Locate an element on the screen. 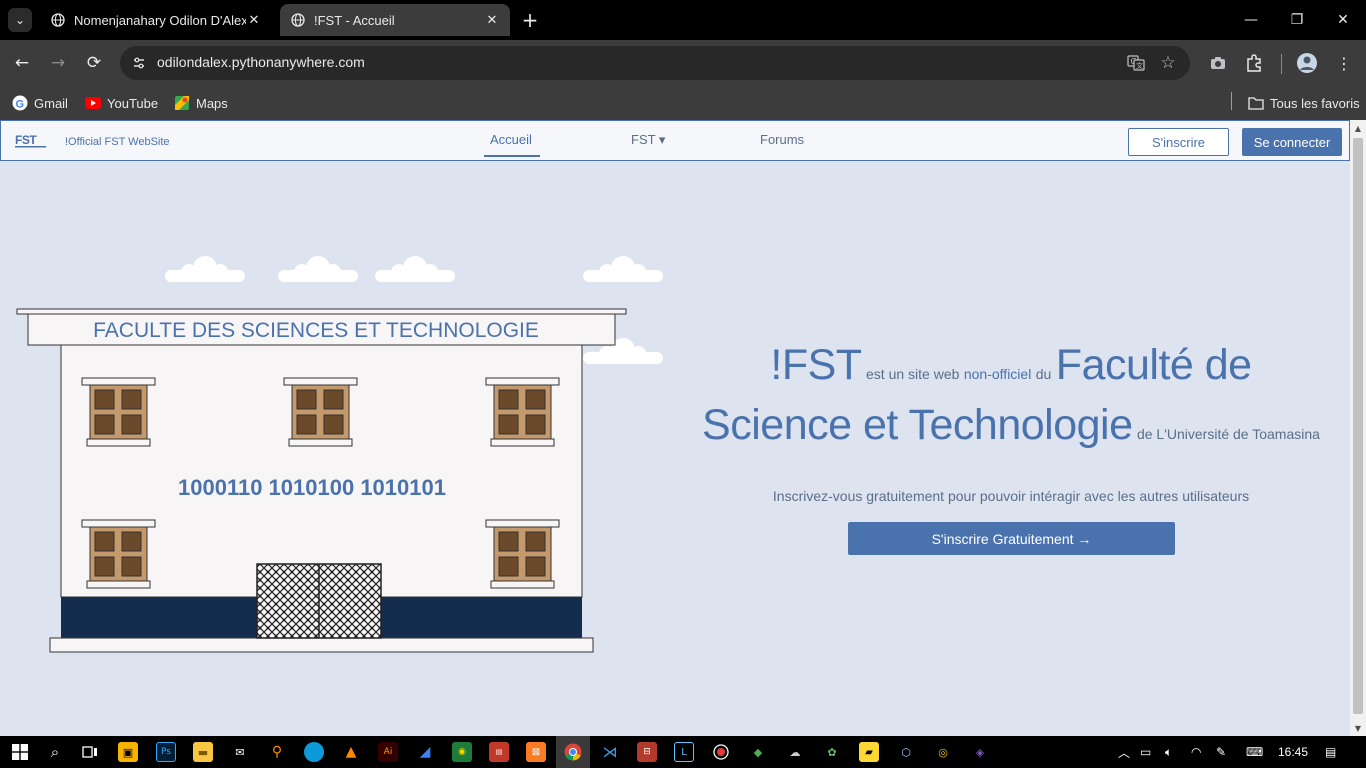 This screenshot has height=768, width=1366. browser-tab: Nomenjanahary Odilon D'Alex ✕ is located at coordinates (156, 20).